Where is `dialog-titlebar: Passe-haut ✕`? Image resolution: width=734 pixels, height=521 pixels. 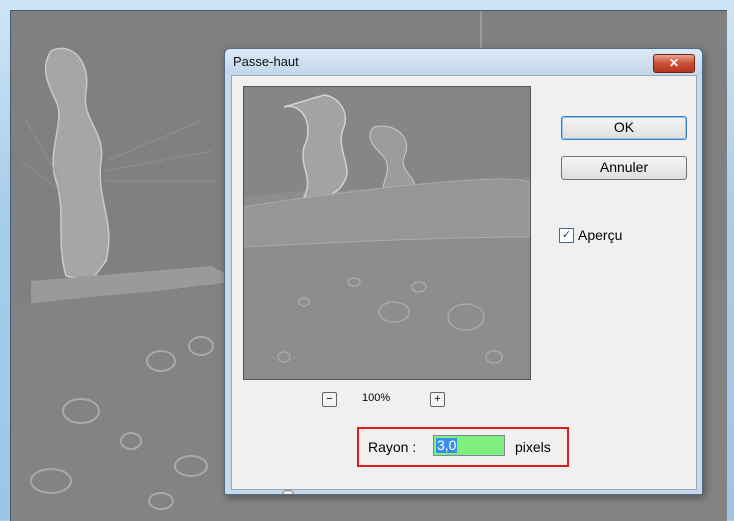 dialog-titlebar: Passe-haut ✕ is located at coordinates (463, 62).